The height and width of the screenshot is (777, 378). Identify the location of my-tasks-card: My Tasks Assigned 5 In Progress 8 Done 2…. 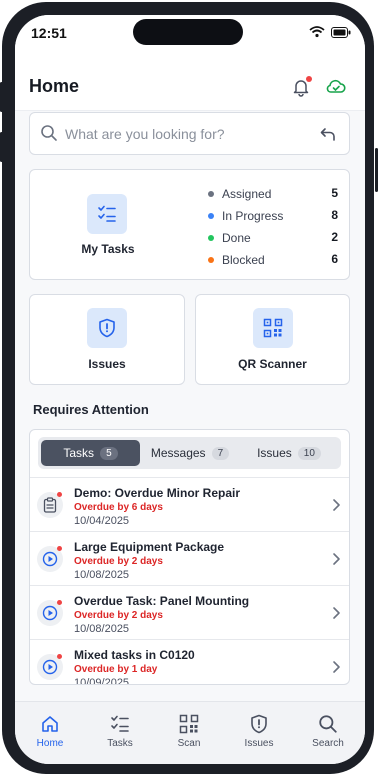
(189, 224).